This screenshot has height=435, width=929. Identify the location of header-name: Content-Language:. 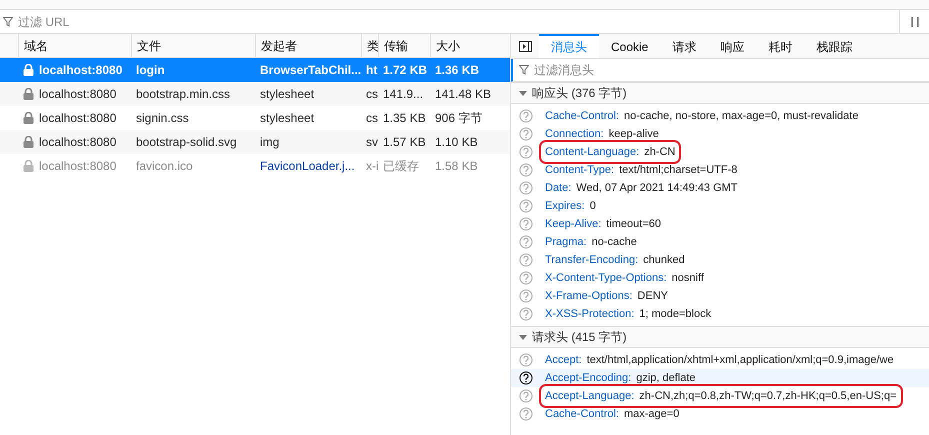
(592, 152).